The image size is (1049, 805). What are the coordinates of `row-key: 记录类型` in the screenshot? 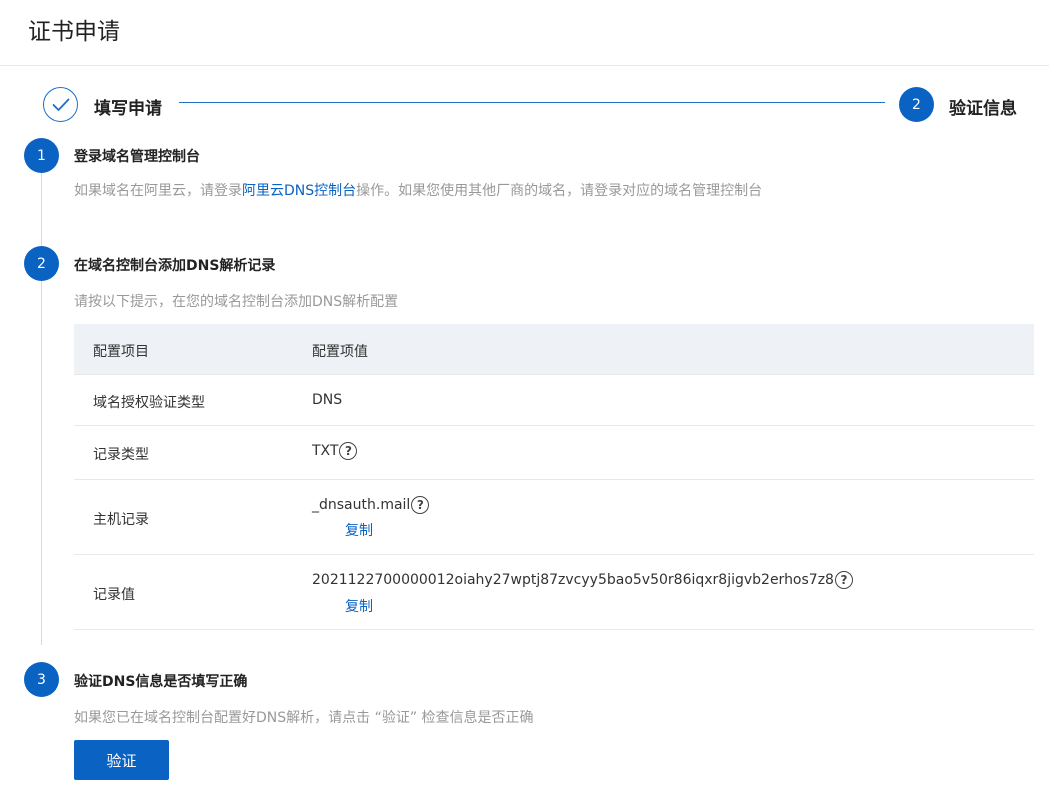 It's located at (121, 455).